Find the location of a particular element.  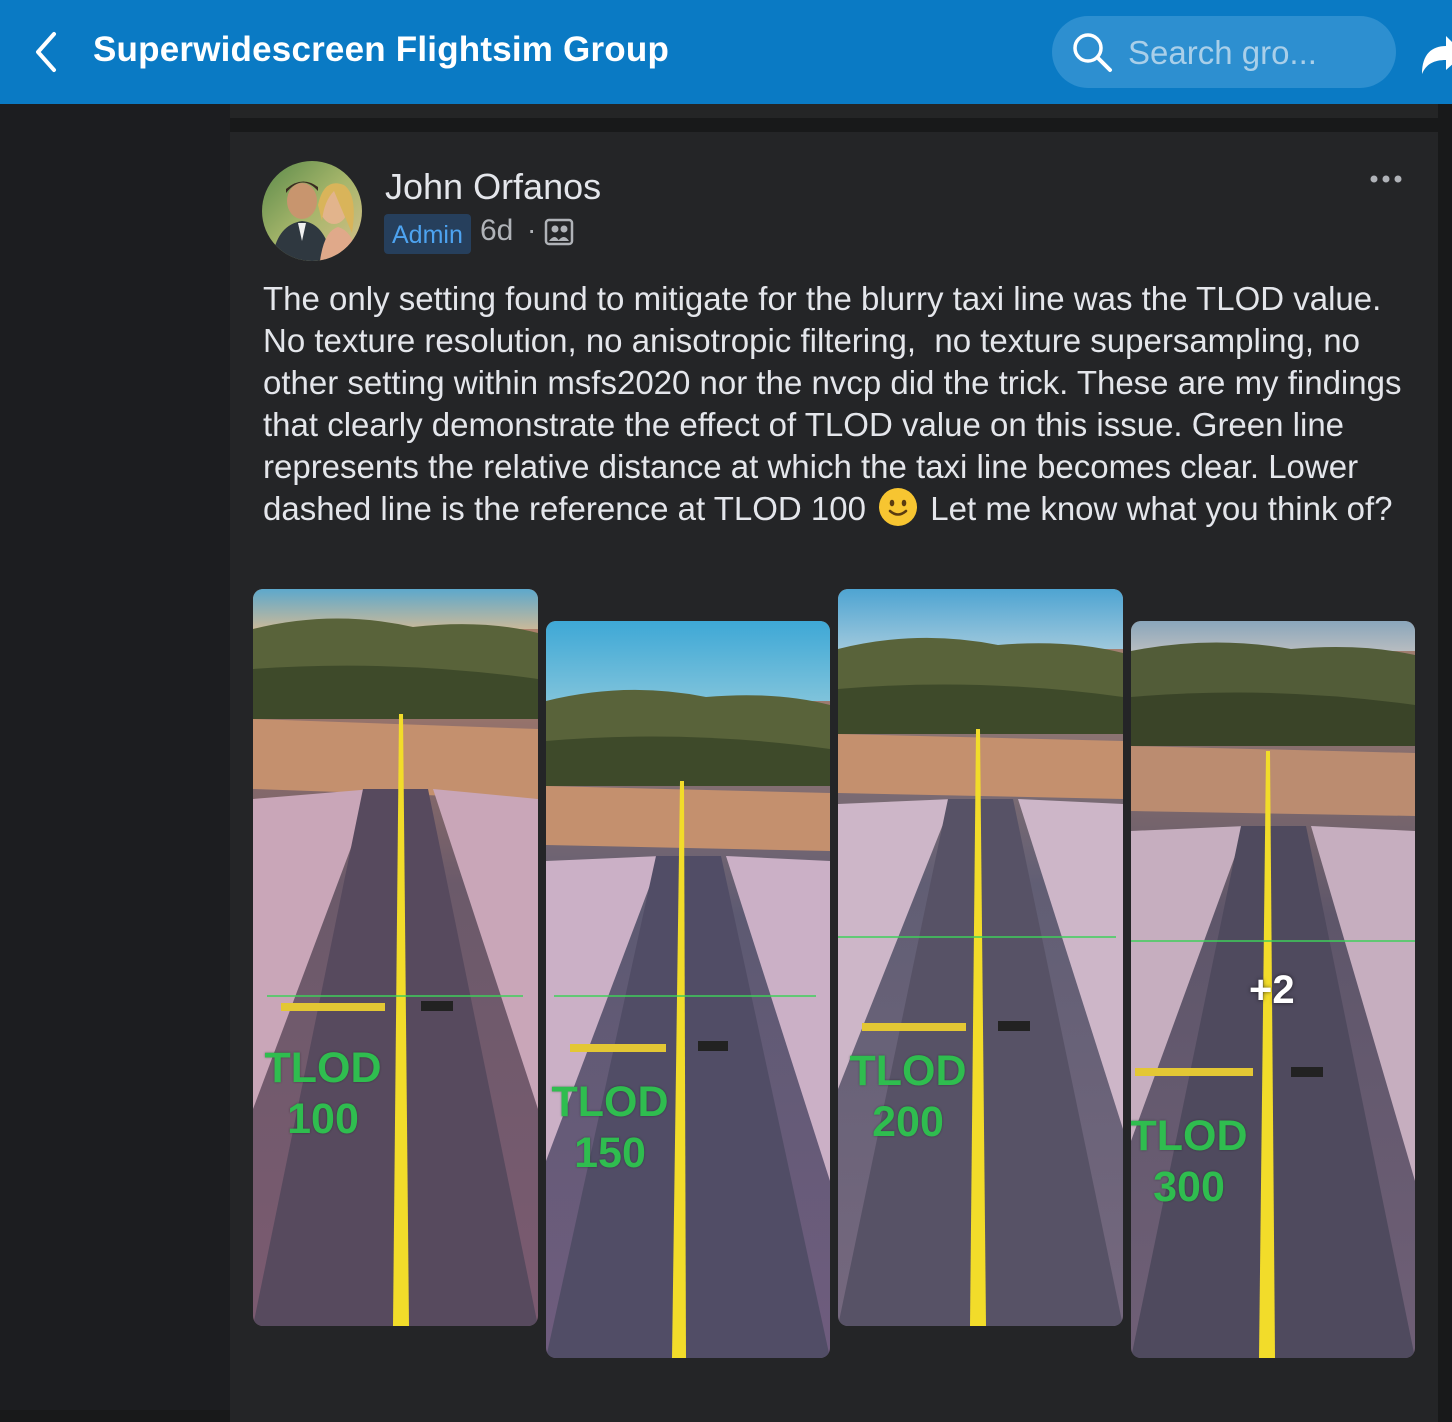

top-bar: Superwidescreen Flightsim Group is located at coordinates (726, 52).